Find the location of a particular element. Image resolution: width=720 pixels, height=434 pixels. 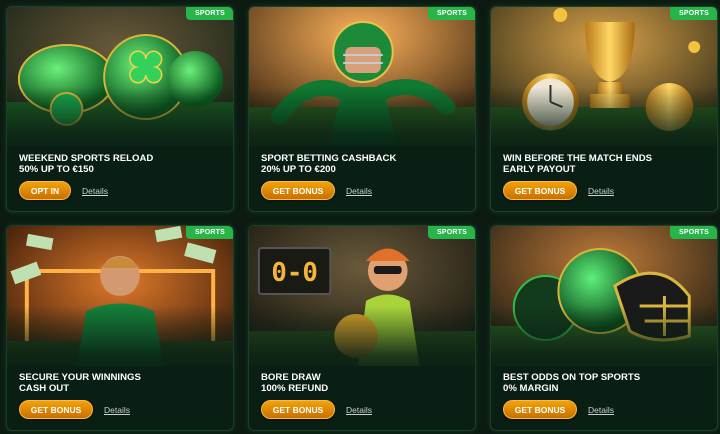

promo-title: BORE DRAW 100% REFUND is located at coordinates (363, 383).